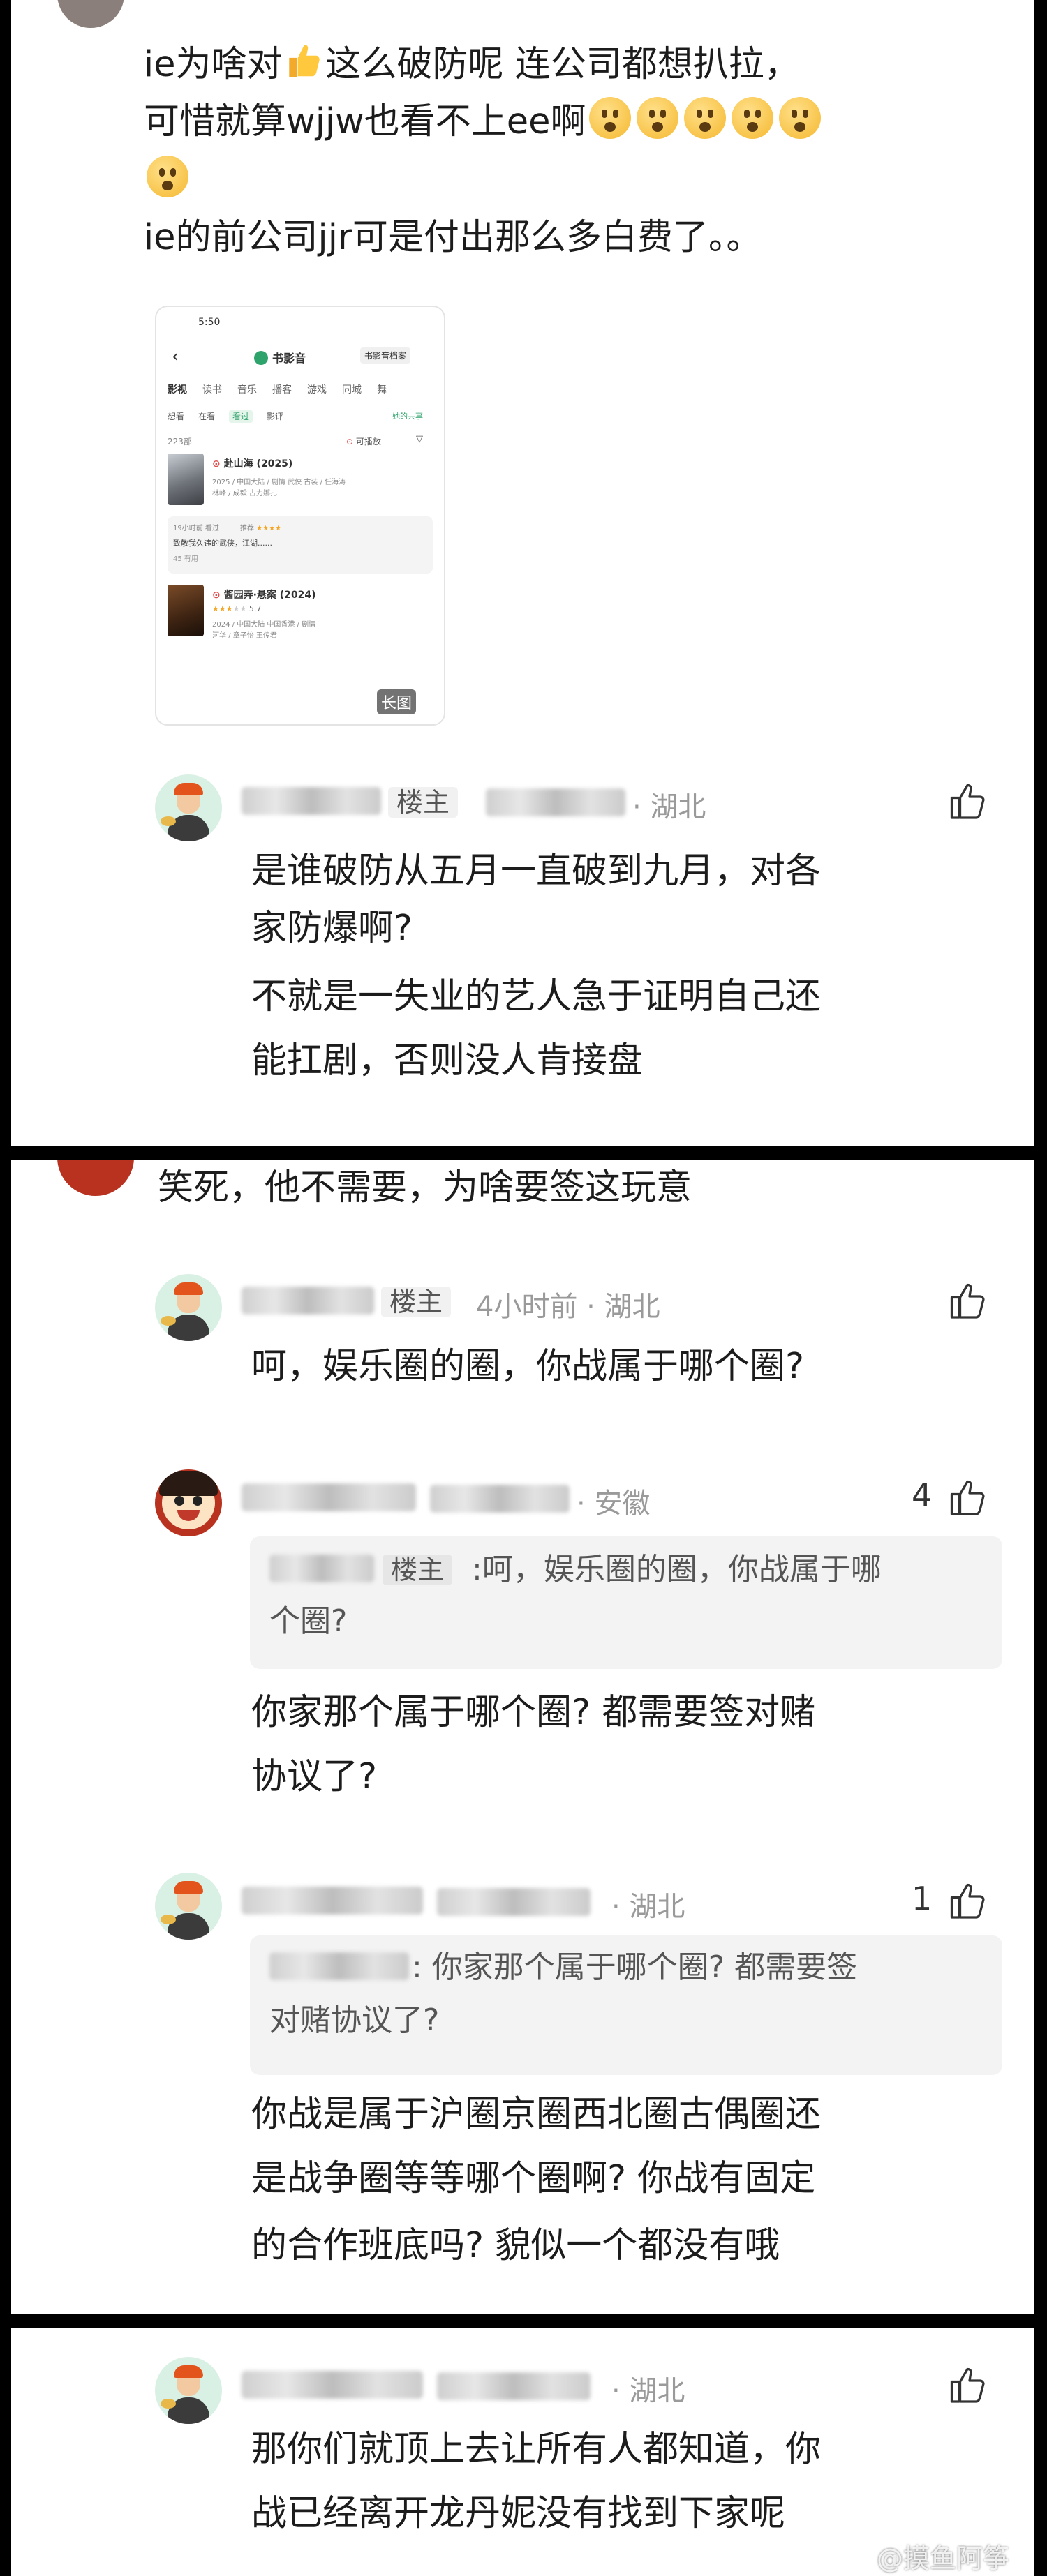  I want to click on playable-filter: ⊙ 可播放, so click(363, 441).